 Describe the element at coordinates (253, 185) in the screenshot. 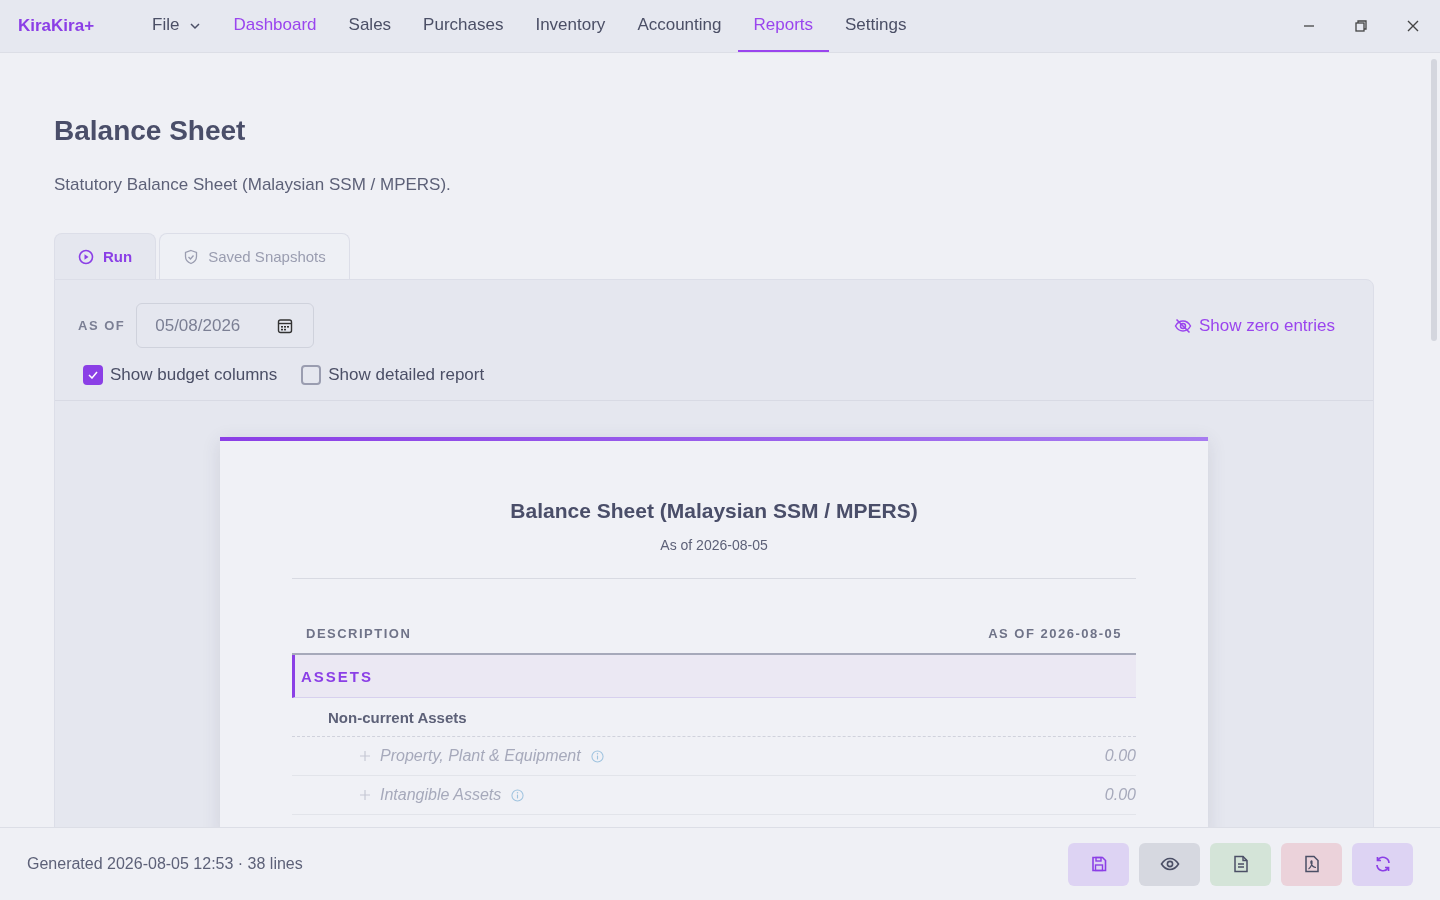

I see `page-subtitle: Statutory Balance Sheet (Malaysian SSM / MPERS).` at that location.